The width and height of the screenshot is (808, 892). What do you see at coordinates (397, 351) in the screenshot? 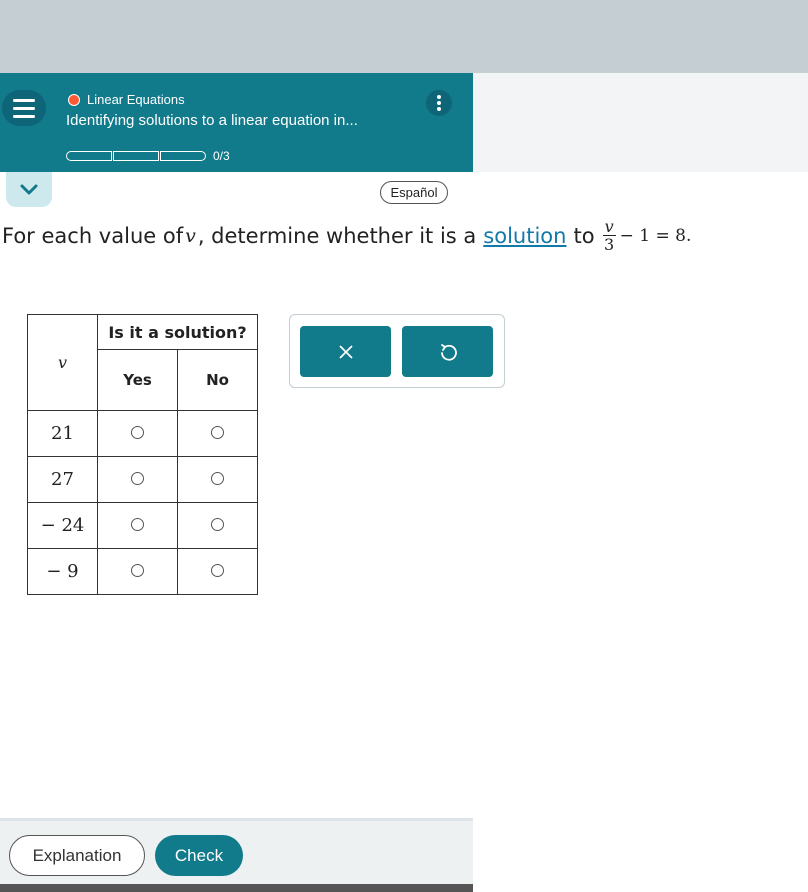
I see `answer-tools` at bounding box center [397, 351].